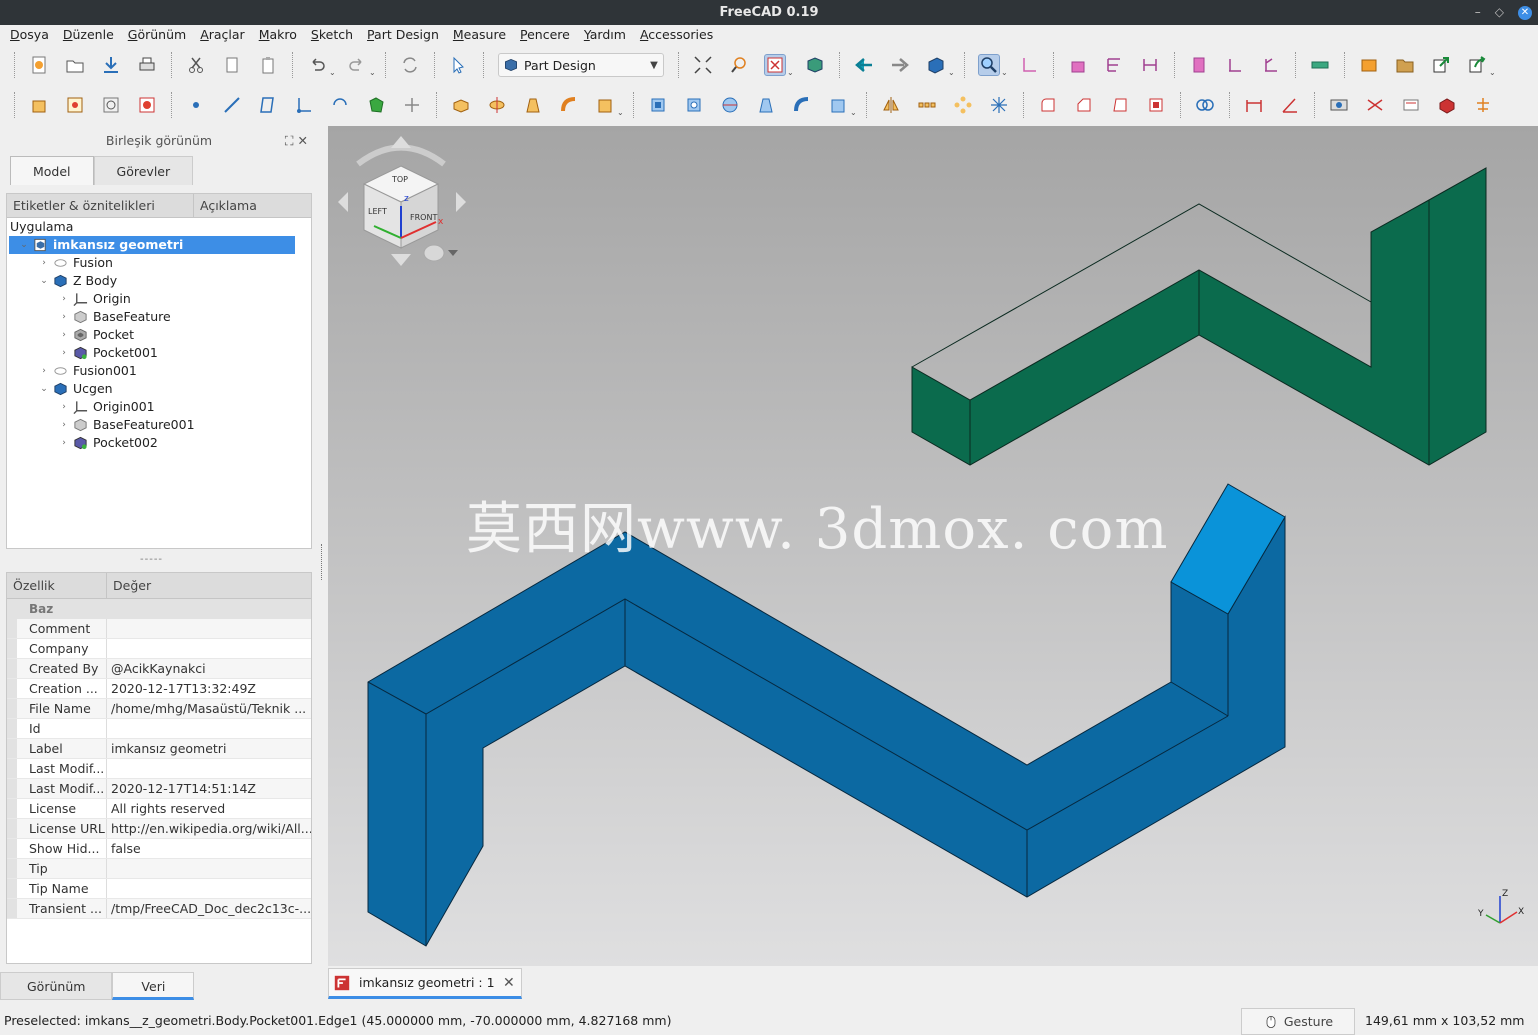 This screenshot has height=1035, width=1538. What do you see at coordinates (581, 65) in the screenshot?
I see `workbench-selector: Part Design ▼` at bounding box center [581, 65].